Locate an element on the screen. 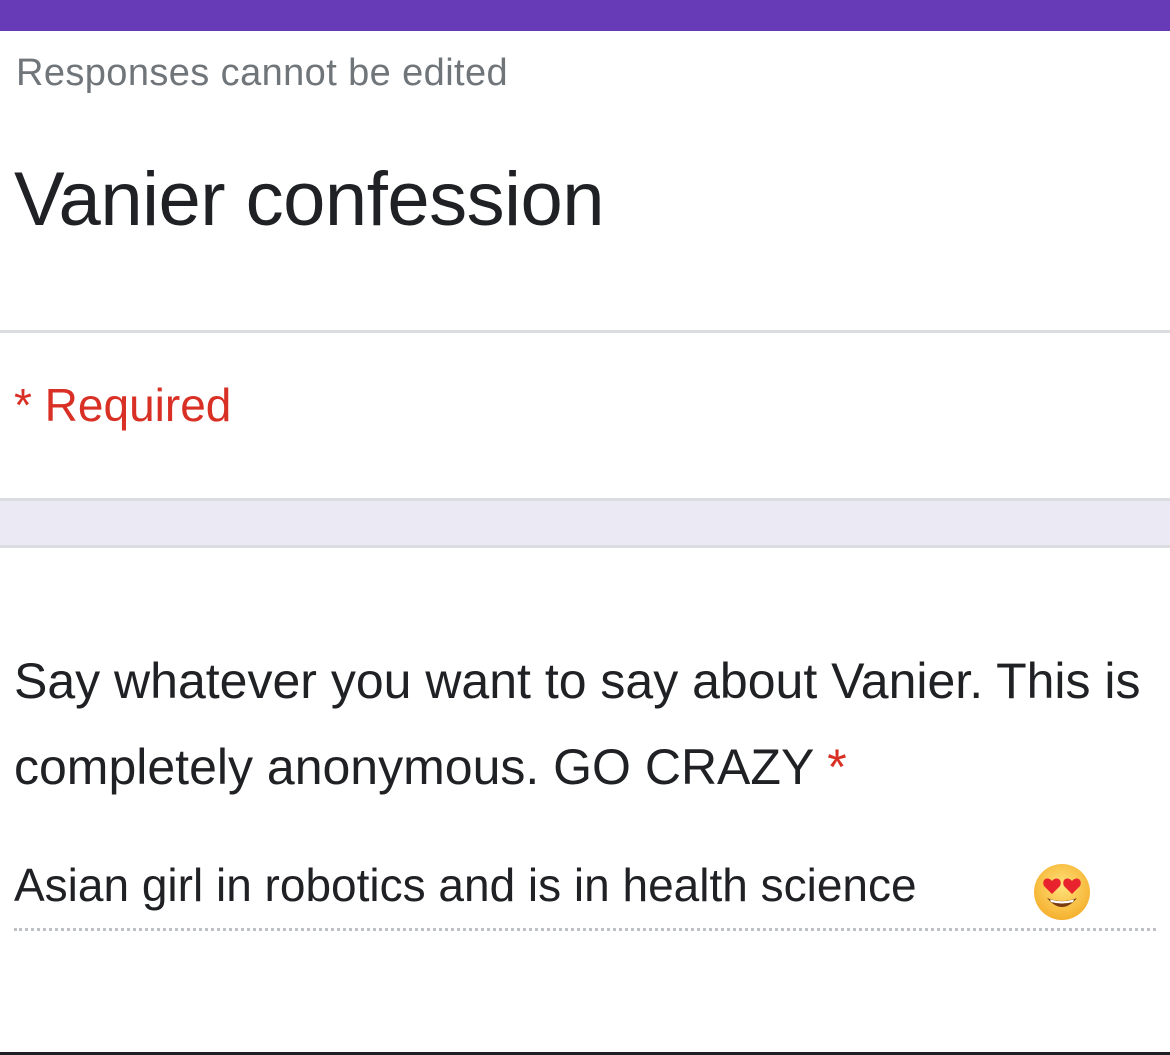  required-asterisk: * is located at coordinates (837, 767).